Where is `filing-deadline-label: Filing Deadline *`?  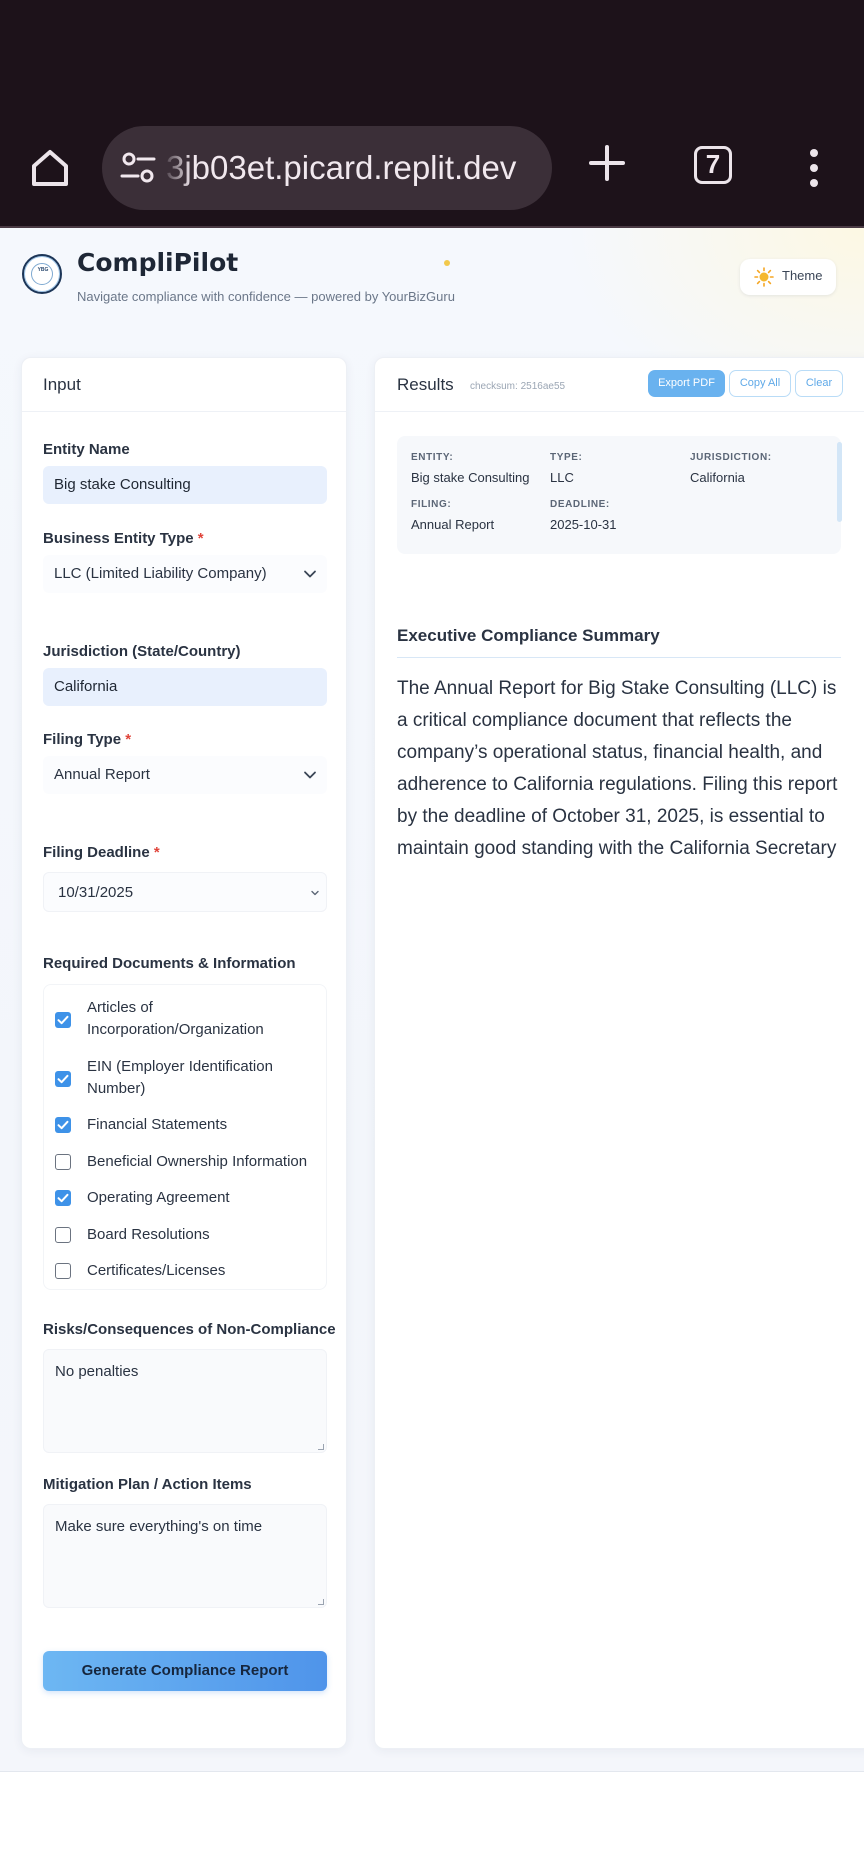 filing-deadline-label: Filing Deadline * is located at coordinates (101, 852).